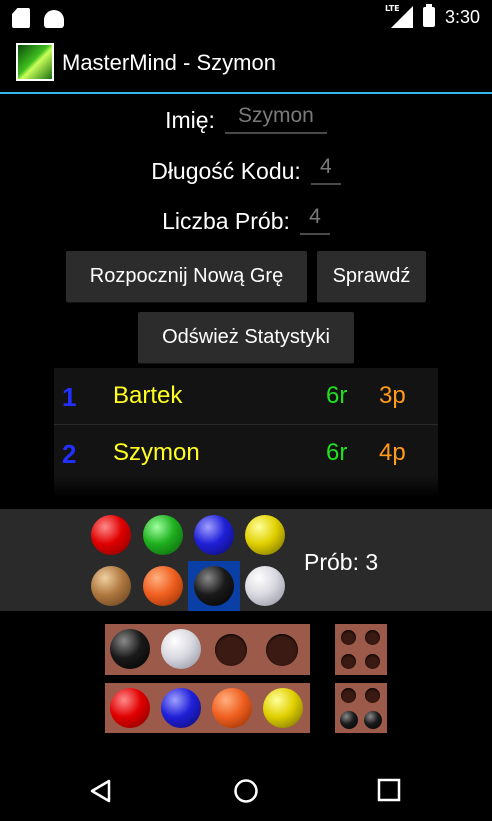 This screenshot has height=821, width=492. What do you see at coordinates (265, 535) in the screenshot?
I see `peg-yellow` at bounding box center [265, 535].